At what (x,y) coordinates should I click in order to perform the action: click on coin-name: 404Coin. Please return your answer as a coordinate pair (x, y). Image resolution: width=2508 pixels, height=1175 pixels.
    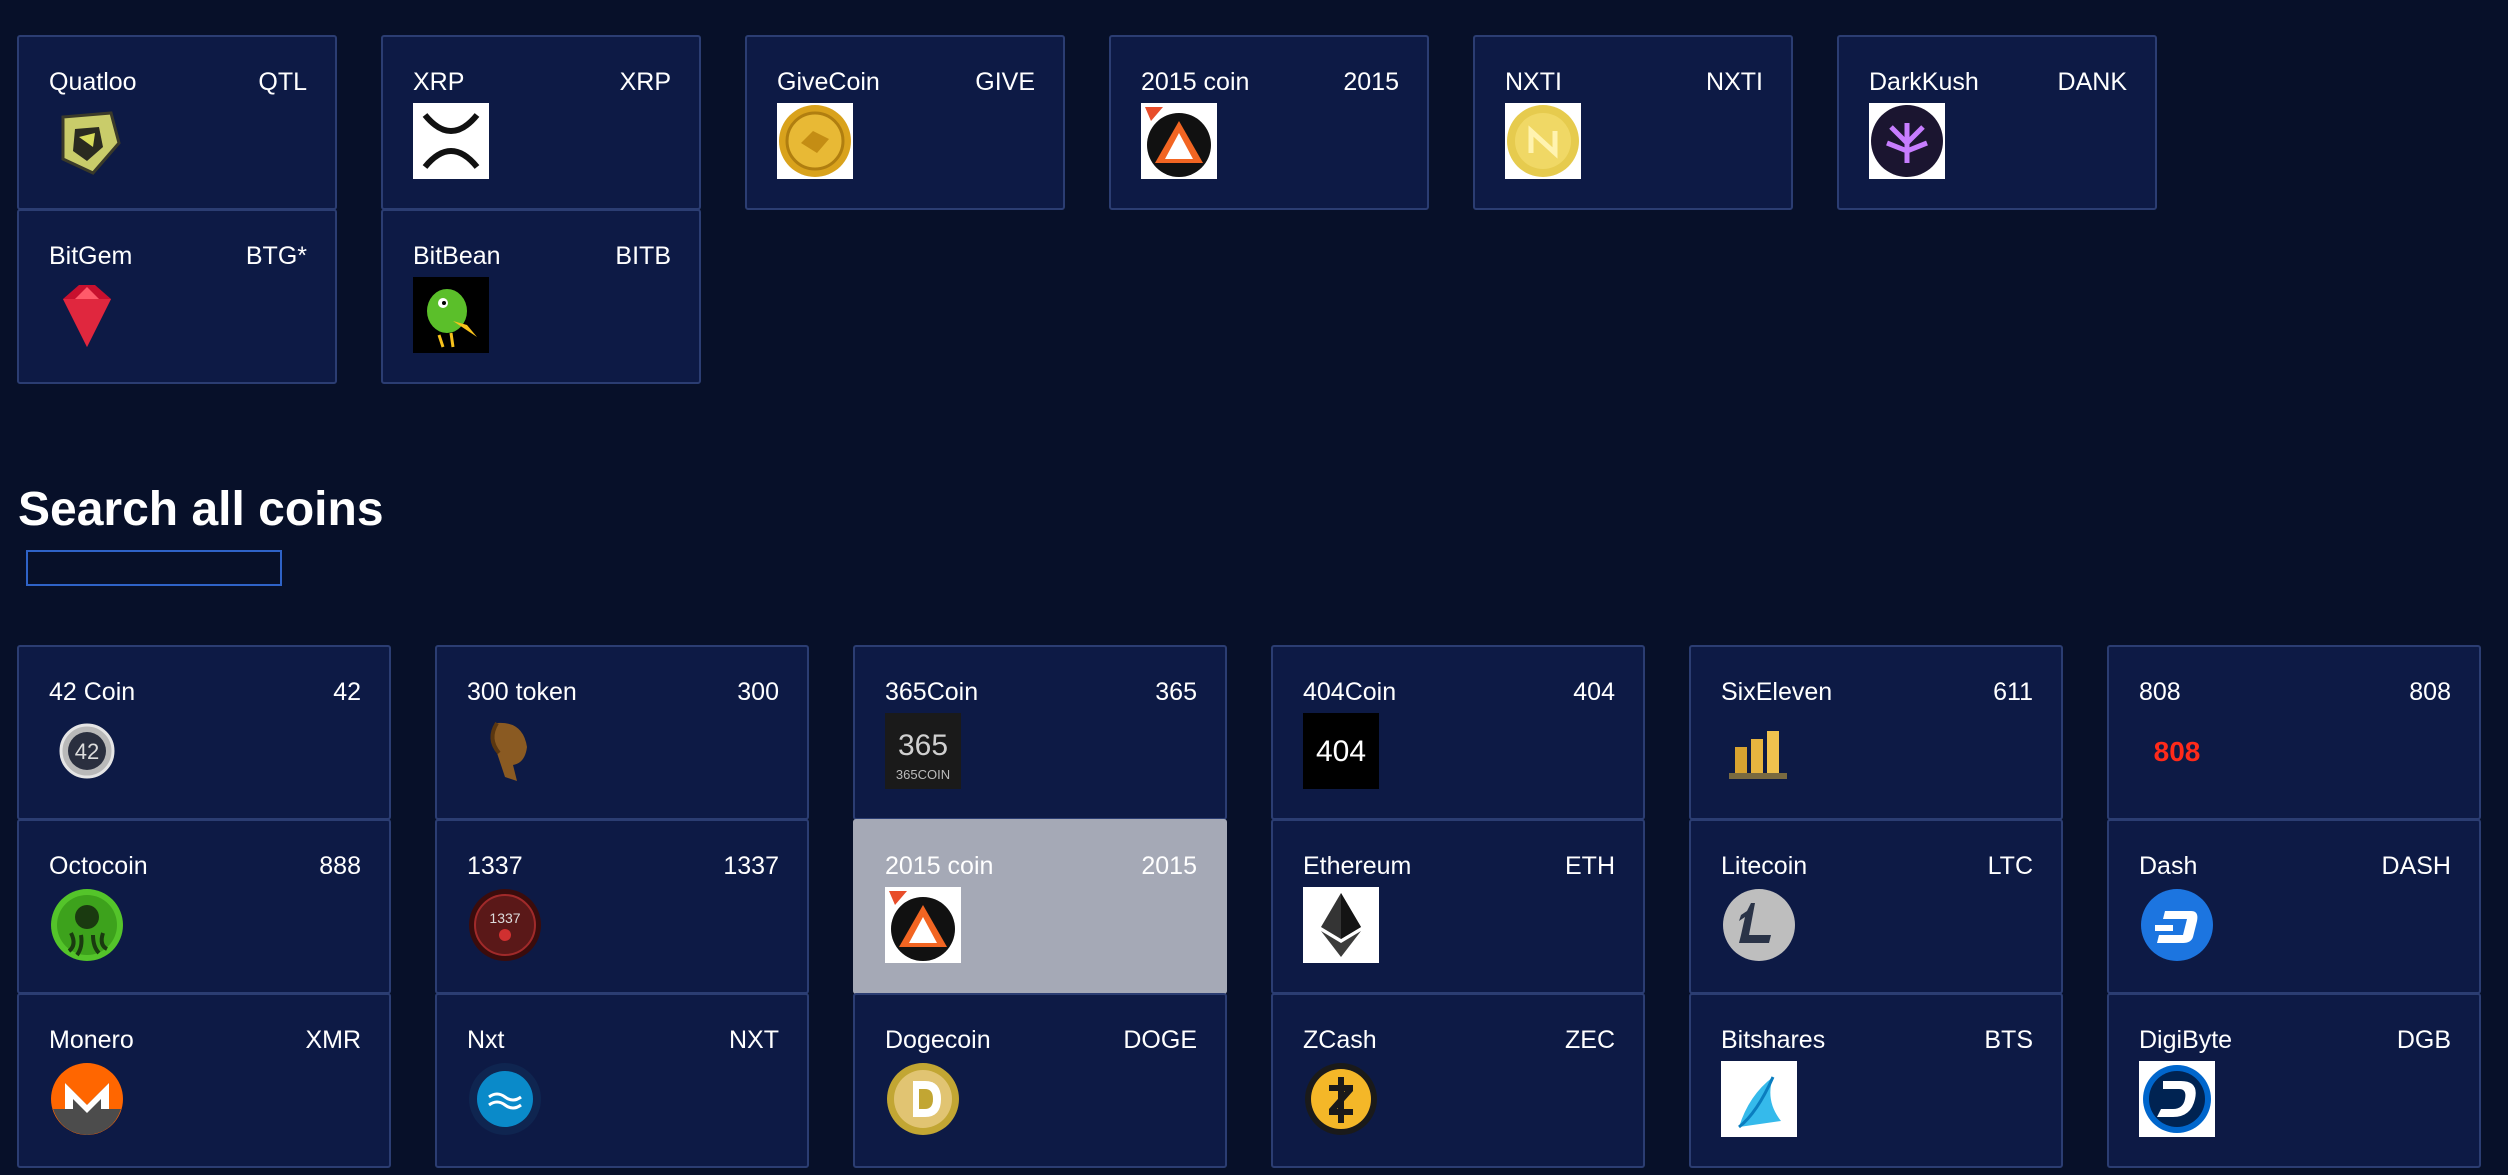
    Looking at the image, I should click on (1350, 692).